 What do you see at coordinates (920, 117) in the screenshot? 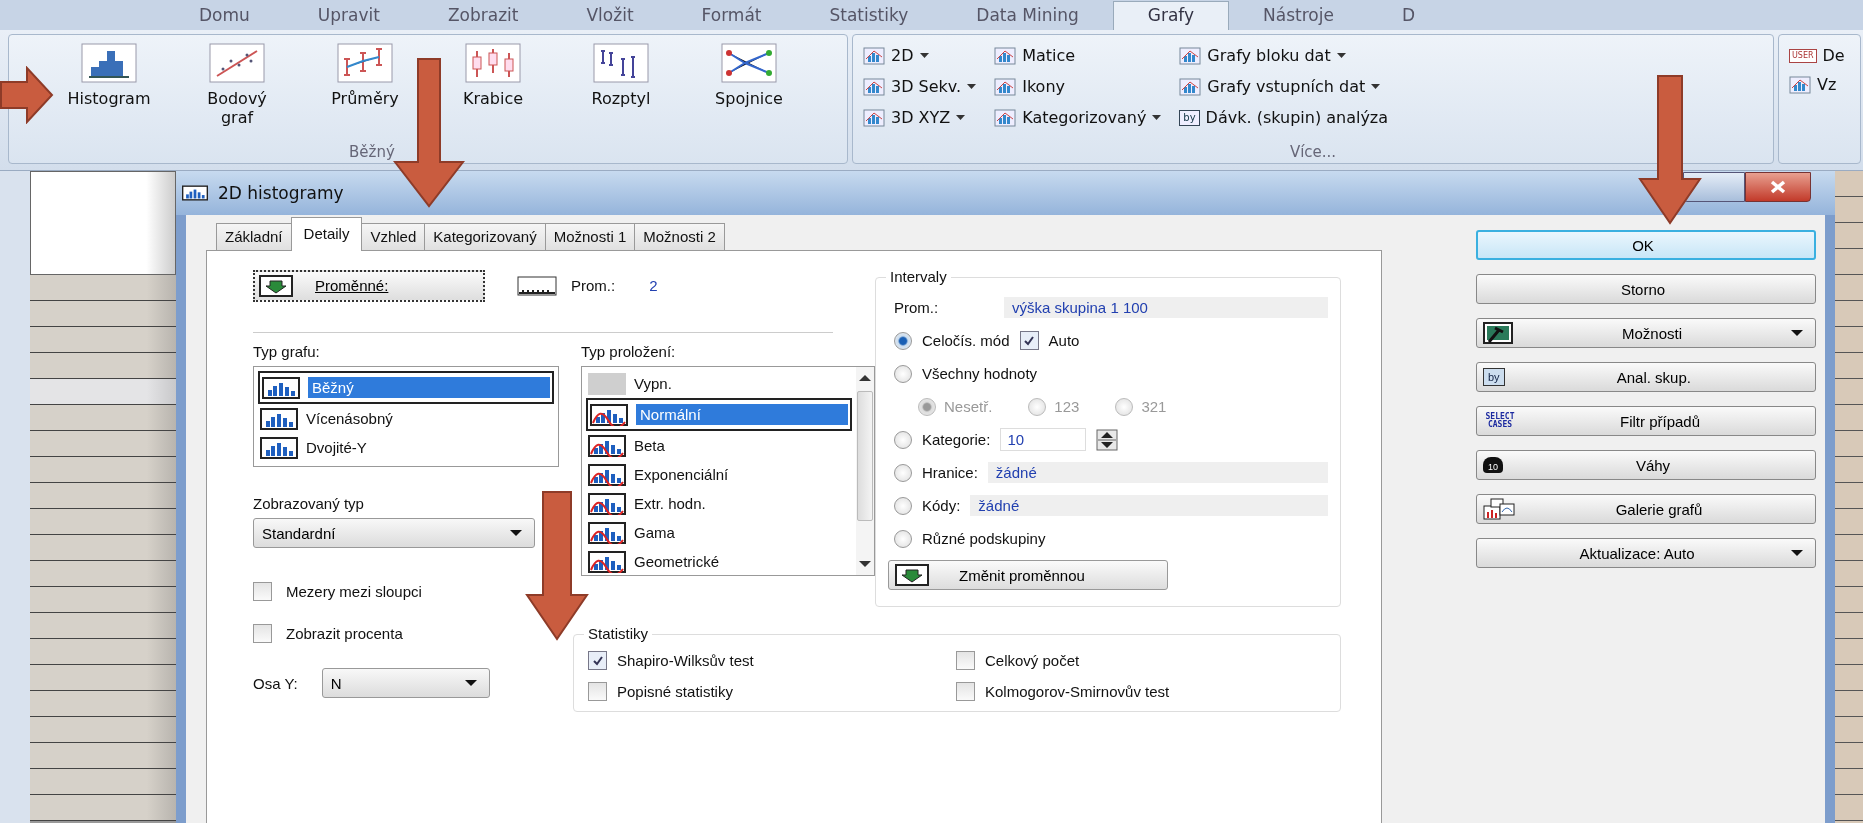
I see `ribbon-button: 3D XYZ` at bounding box center [920, 117].